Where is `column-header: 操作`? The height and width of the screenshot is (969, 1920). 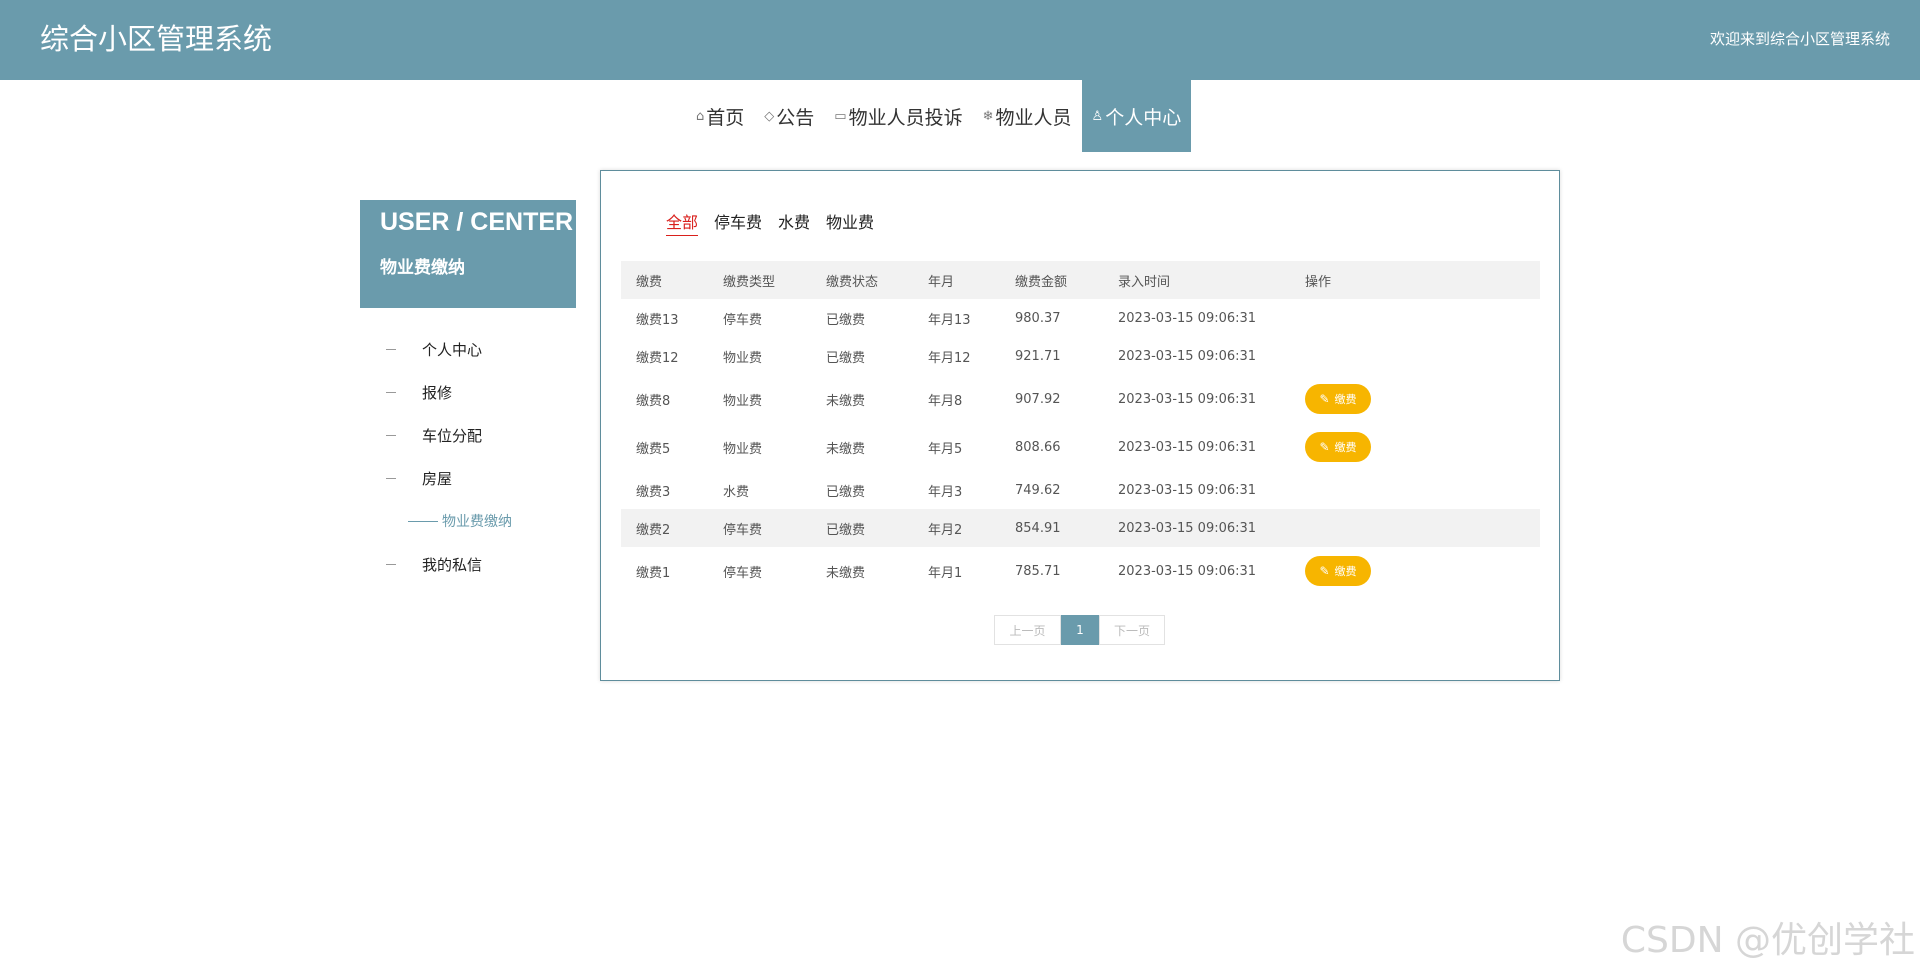
column-header: 操作 is located at coordinates (1415, 280).